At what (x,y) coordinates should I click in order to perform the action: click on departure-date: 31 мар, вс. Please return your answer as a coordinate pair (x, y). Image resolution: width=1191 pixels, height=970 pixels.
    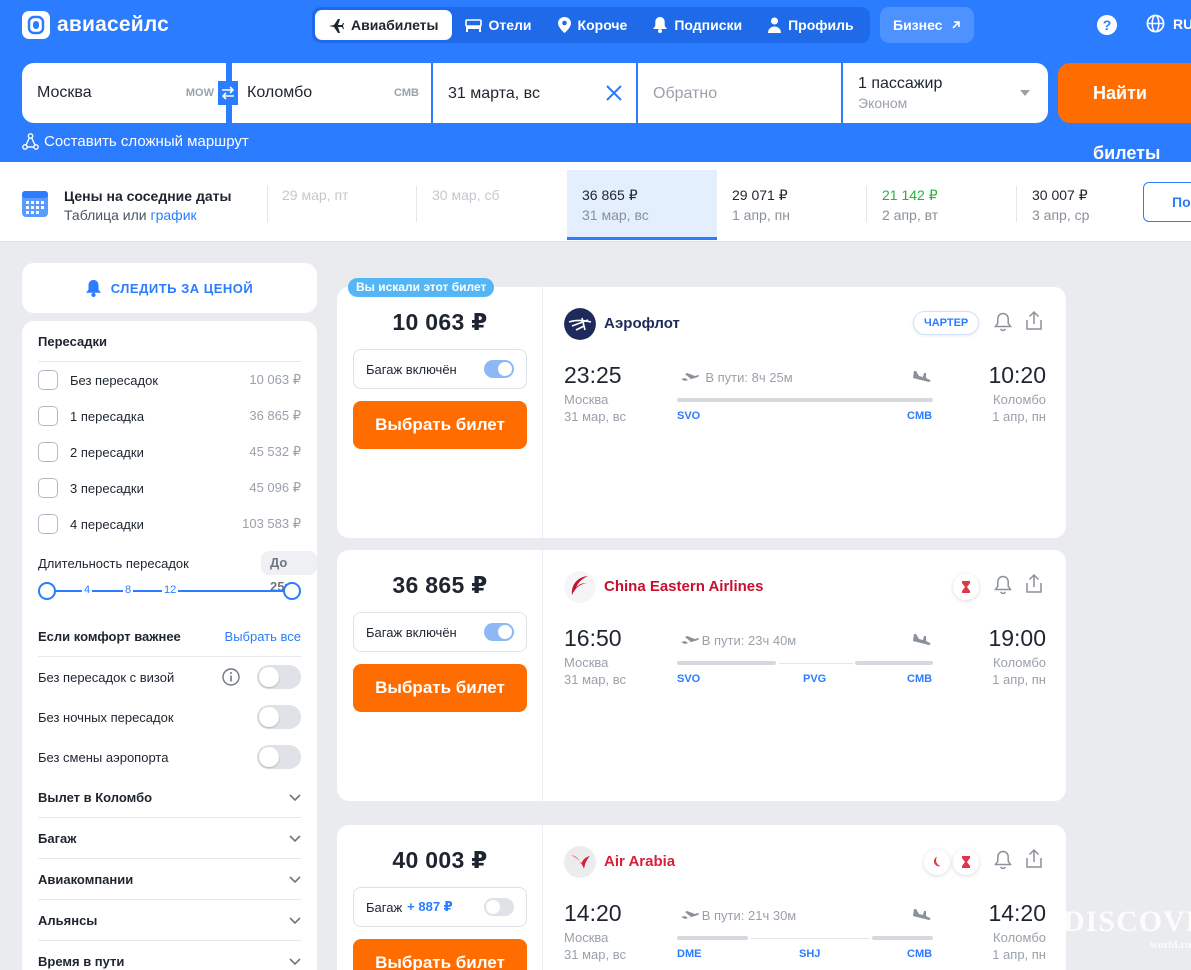
    Looking at the image, I should click on (595, 954).